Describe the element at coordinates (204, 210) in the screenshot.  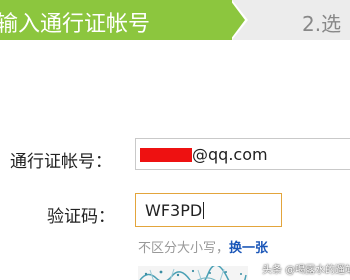
I see `text-caret` at that location.